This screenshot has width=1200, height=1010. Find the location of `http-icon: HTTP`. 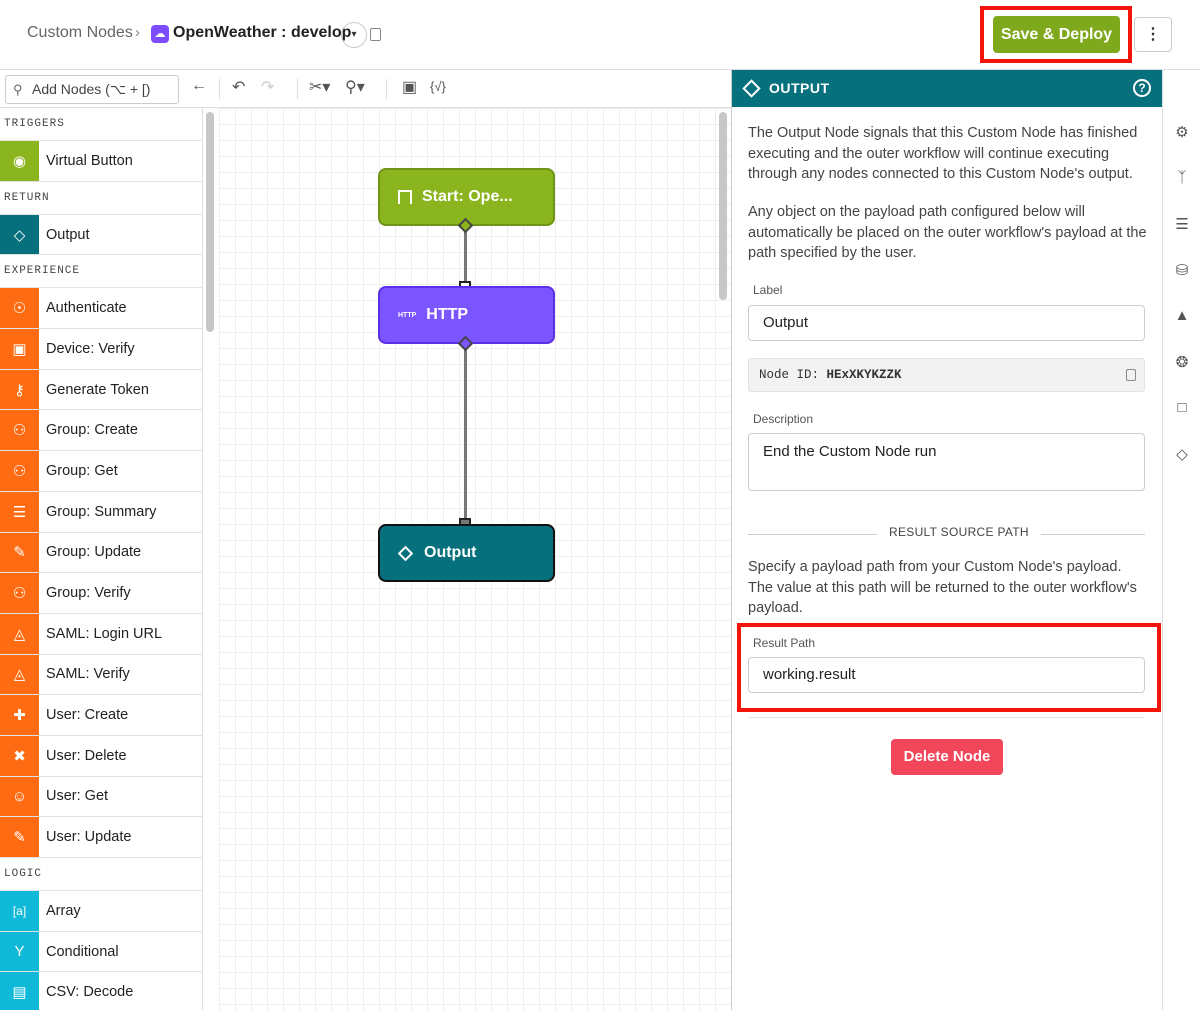

http-icon: HTTP is located at coordinates (407, 315).